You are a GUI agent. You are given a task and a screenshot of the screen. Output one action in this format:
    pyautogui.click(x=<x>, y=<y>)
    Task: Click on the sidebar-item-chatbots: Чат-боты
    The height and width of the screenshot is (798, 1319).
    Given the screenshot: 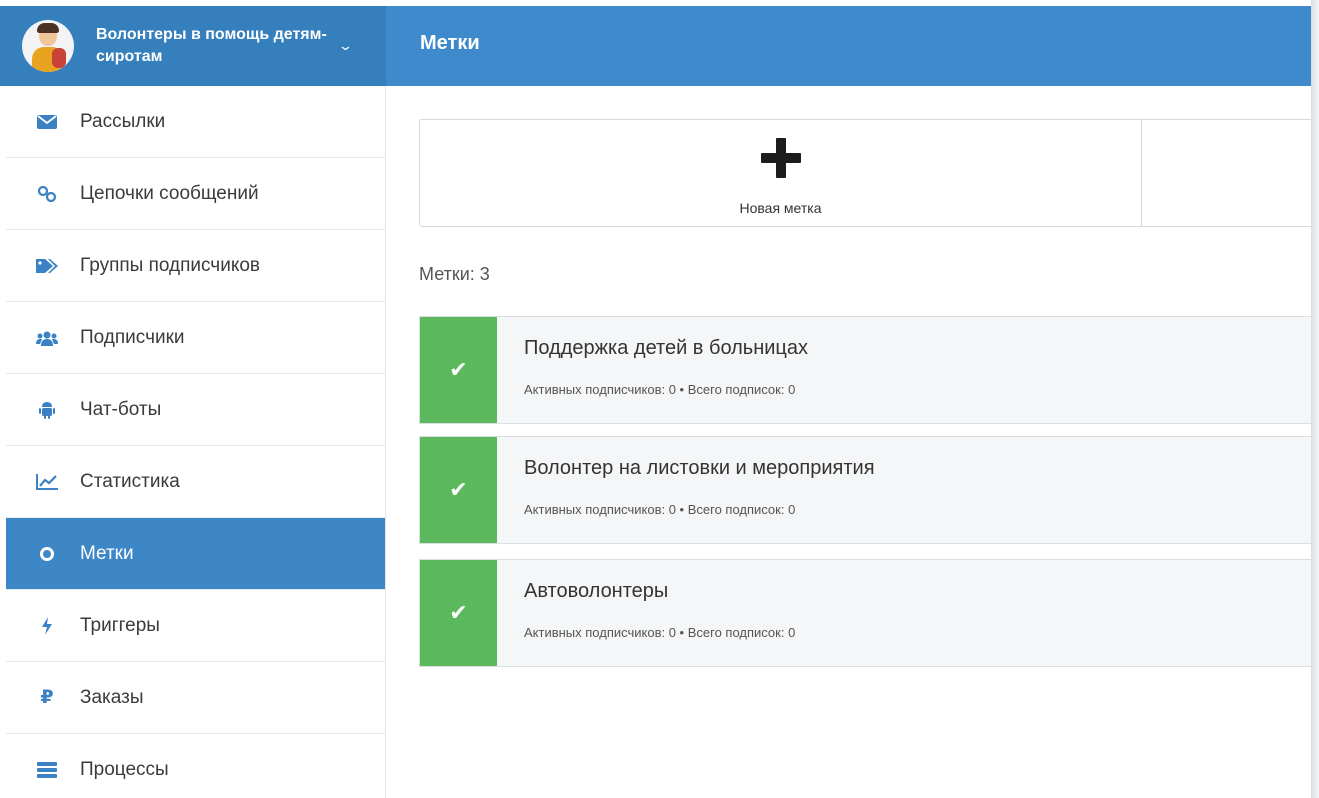 What is the action you would take?
    pyautogui.click(x=195, y=410)
    